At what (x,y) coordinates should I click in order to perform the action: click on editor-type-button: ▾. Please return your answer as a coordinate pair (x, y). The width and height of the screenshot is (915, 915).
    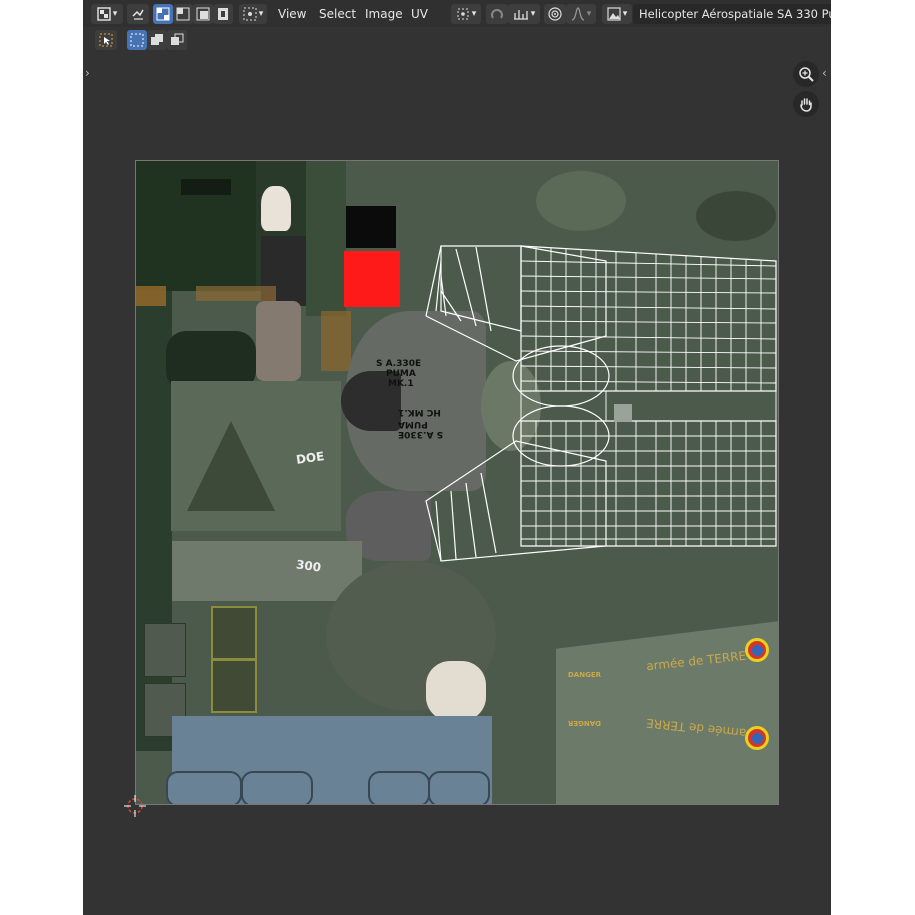
    Looking at the image, I should click on (107, 14).